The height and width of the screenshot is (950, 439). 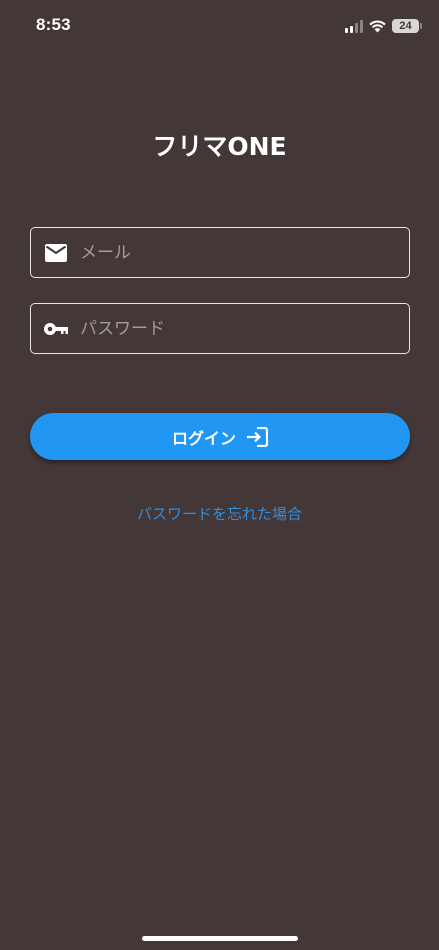 I want to click on cellular-signal-icon, so click(x=354, y=26).